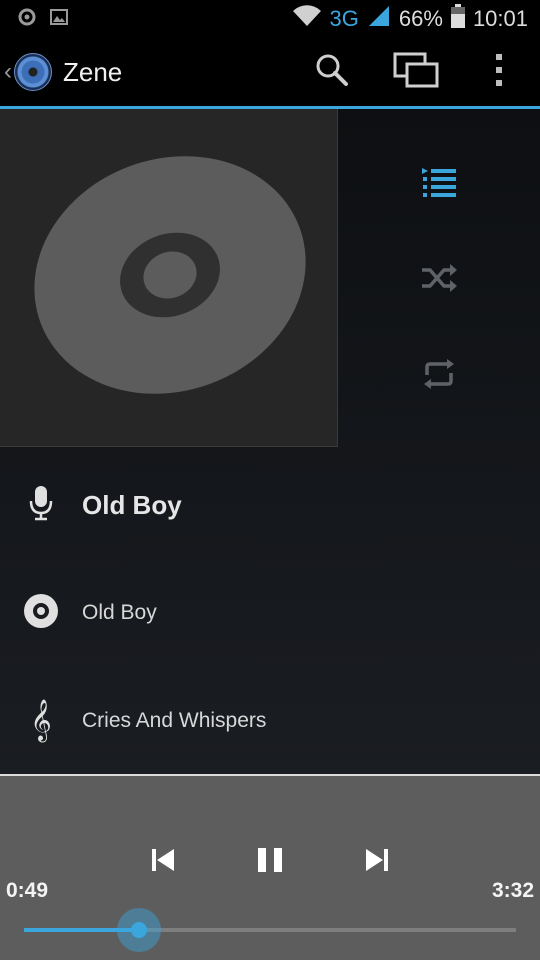 The height and width of the screenshot is (960, 540). Describe the element at coordinates (379, 19) in the screenshot. I see `signal-icon` at that location.